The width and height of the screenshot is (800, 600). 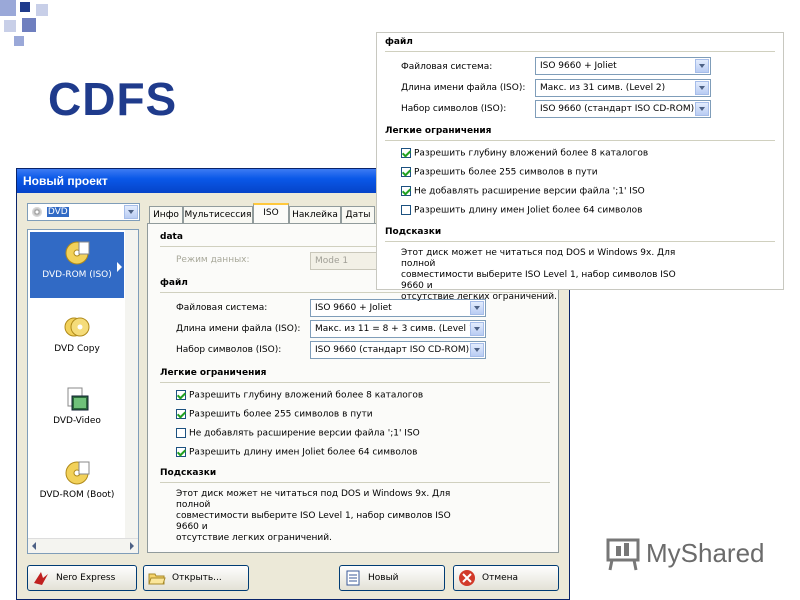 What do you see at coordinates (218, 214) in the screenshot?
I see `tab-multisession: Мультисессия` at bounding box center [218, 214].